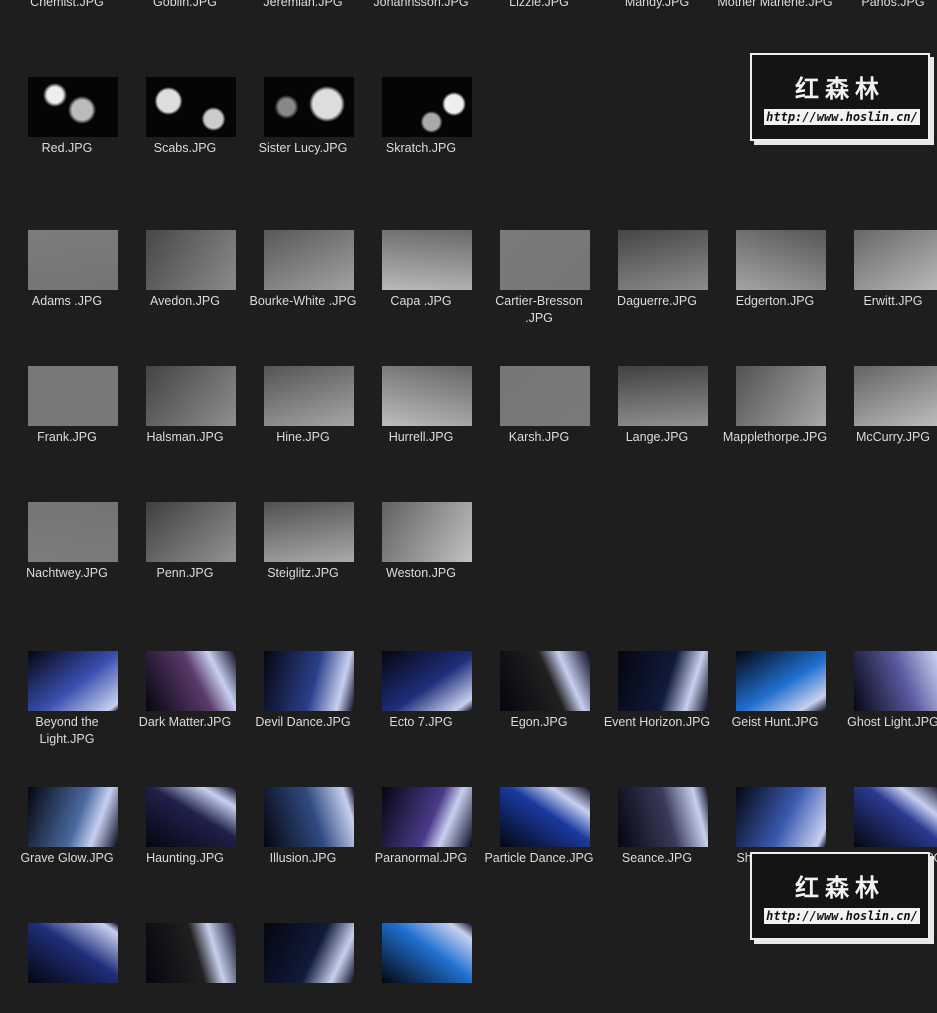 Image resolution: width=937 pixels, height=1013 pixels. I want to click on file-name: Frank.JPG, so click(67, 437).